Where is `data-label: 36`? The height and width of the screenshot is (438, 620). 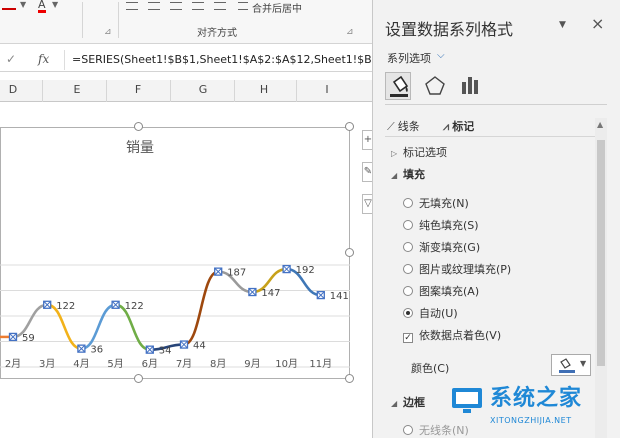 data-label: 36 is located at coordinates (96, 350).